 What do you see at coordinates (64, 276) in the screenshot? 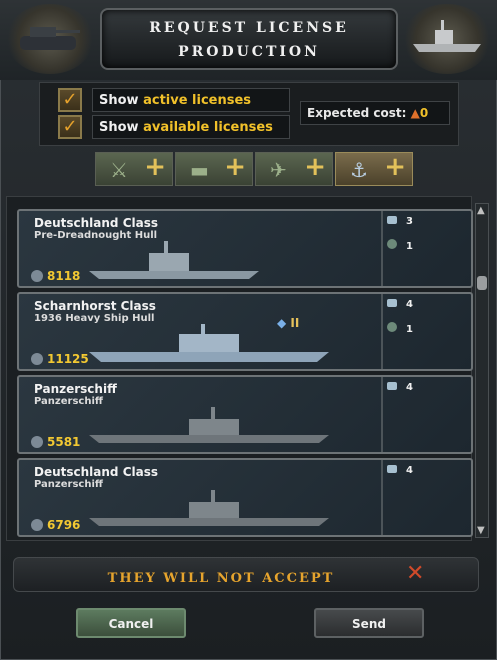
I see `price-value: 8118` at bounding box center [64, 276].